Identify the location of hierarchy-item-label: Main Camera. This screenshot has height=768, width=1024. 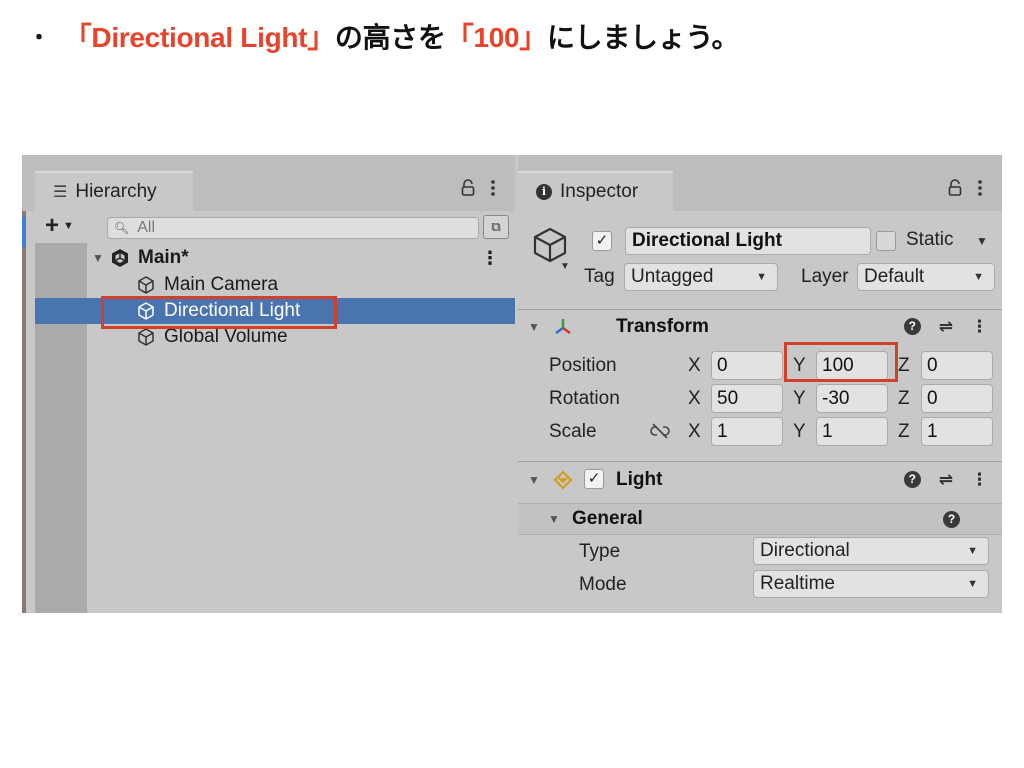
(221, 284).